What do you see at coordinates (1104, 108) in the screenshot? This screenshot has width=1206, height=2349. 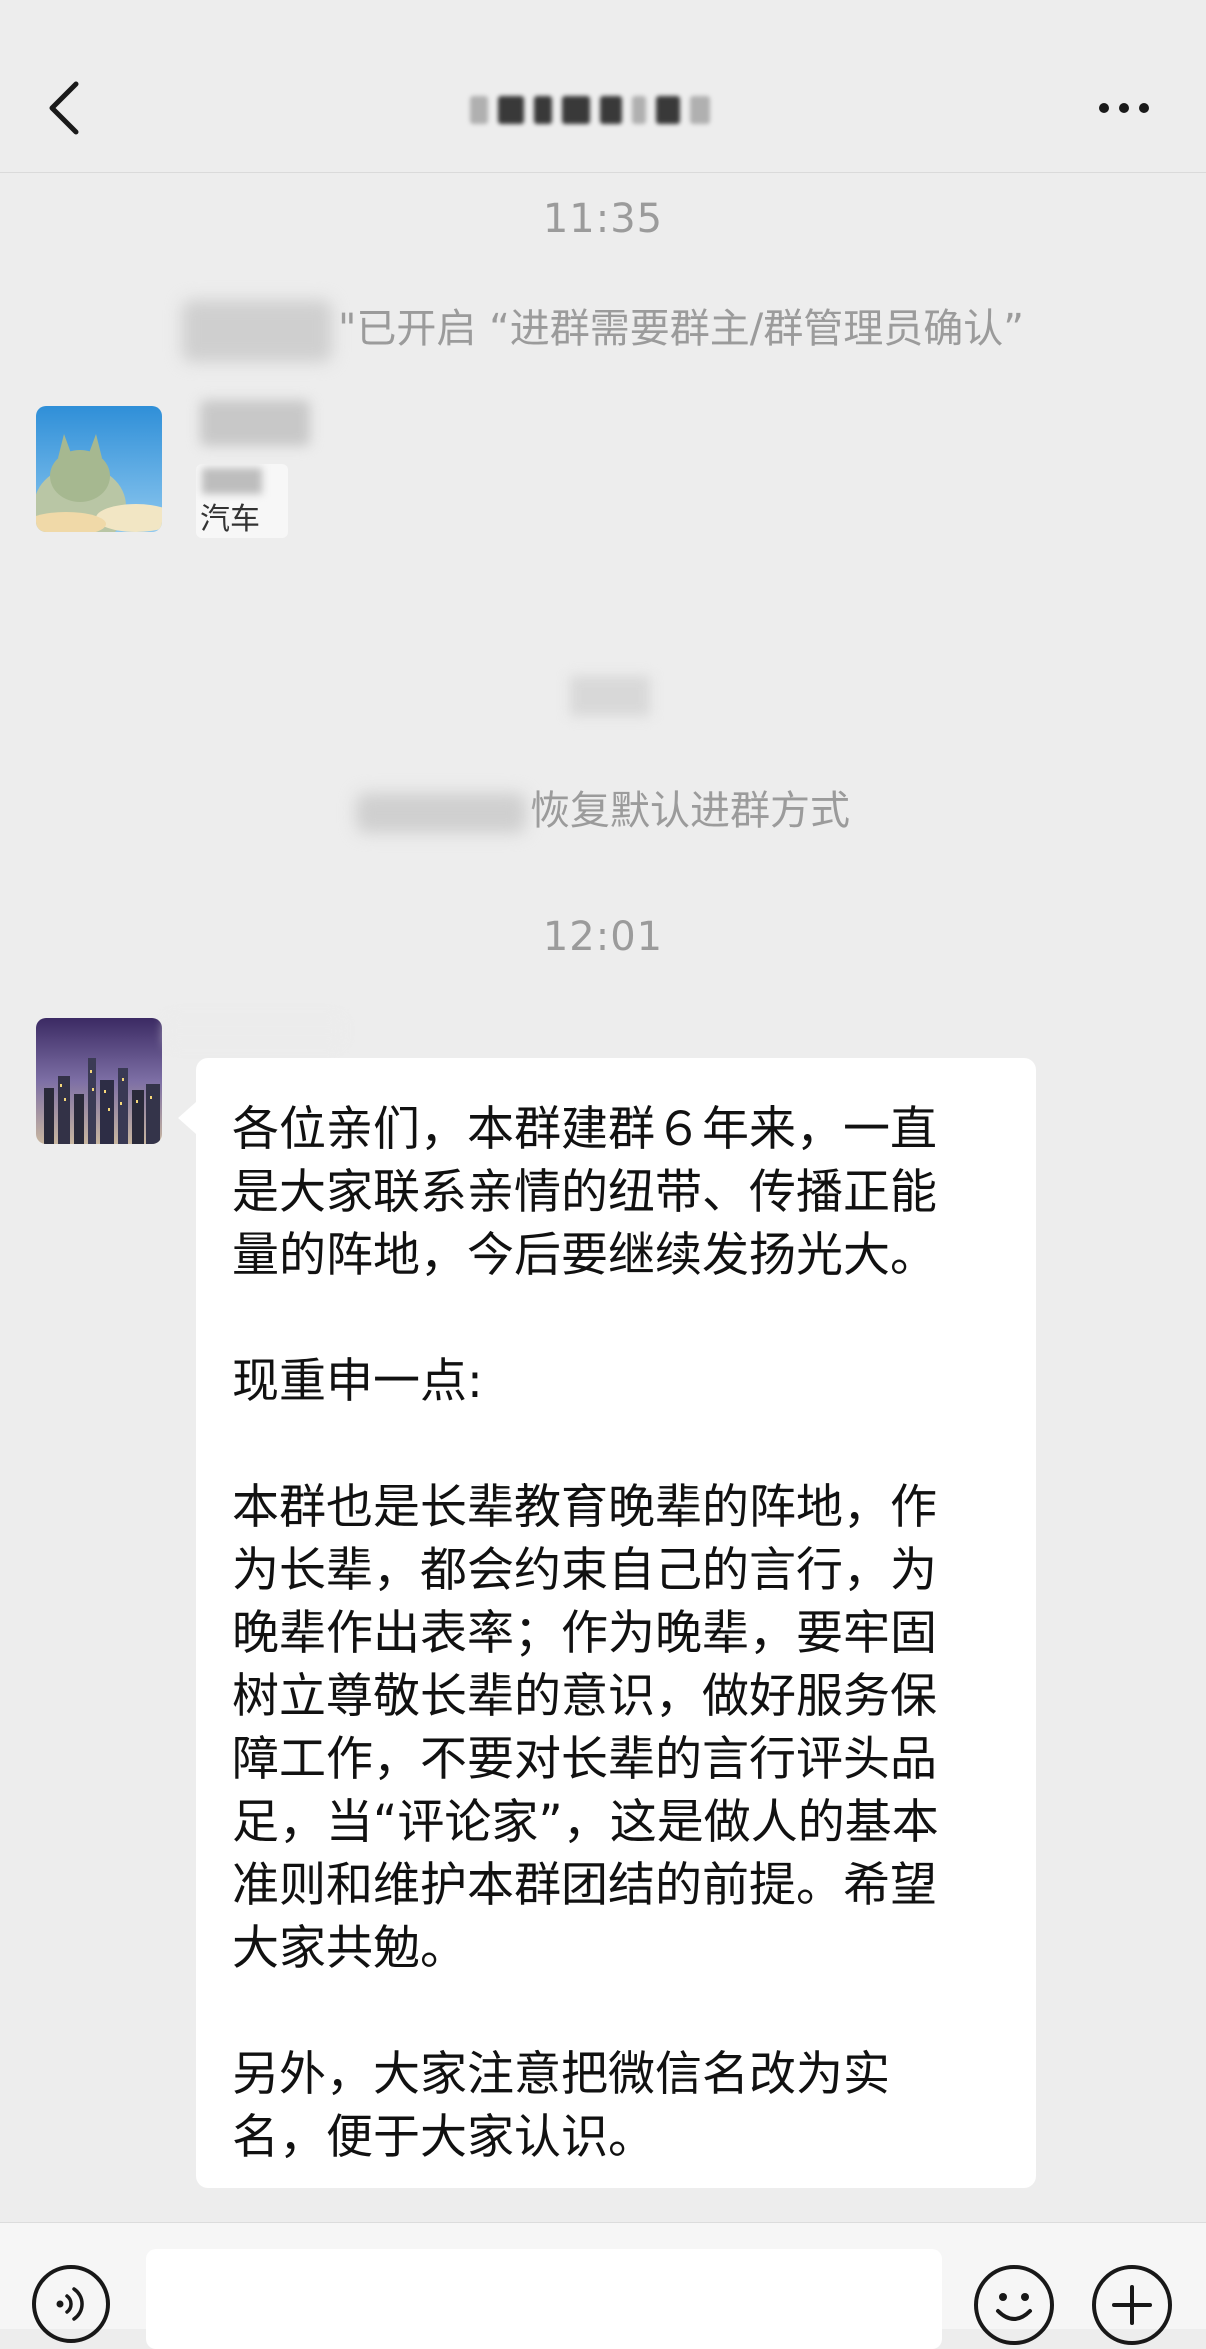 I see `more-dots-icon` at bounding box center [1104, 108].